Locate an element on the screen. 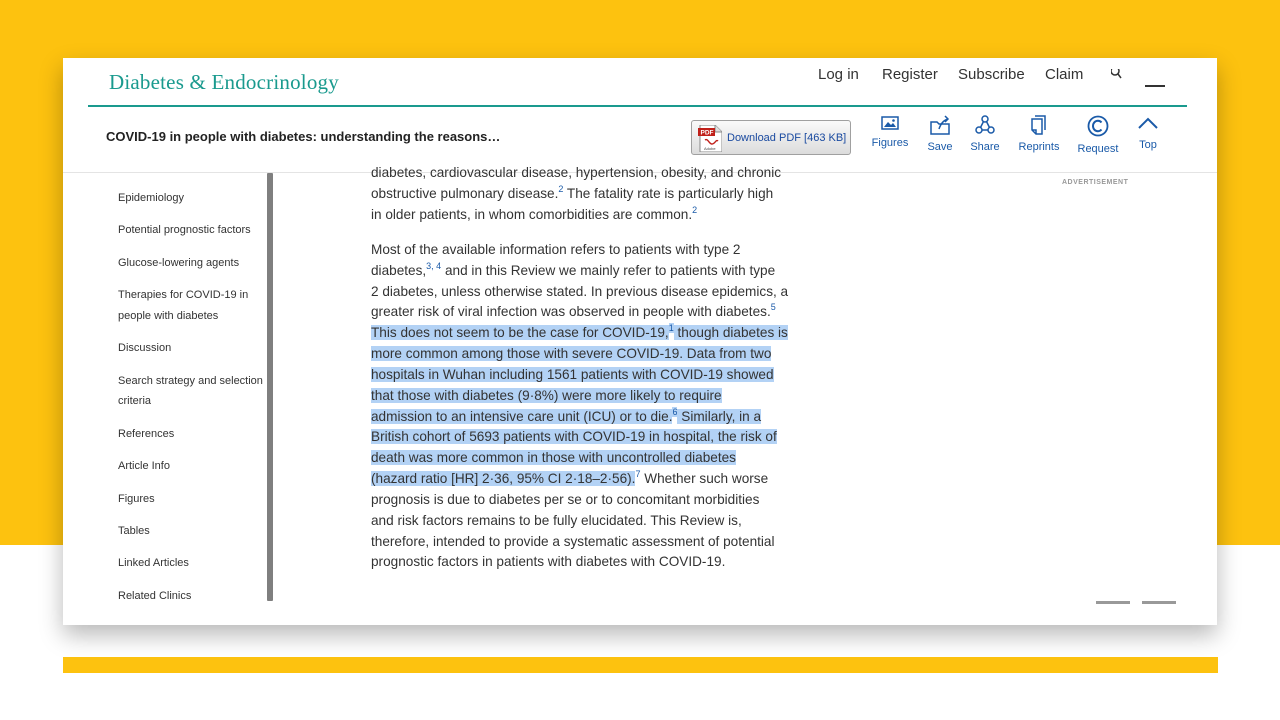  menu-icon is located at coordinates (1155, 84).